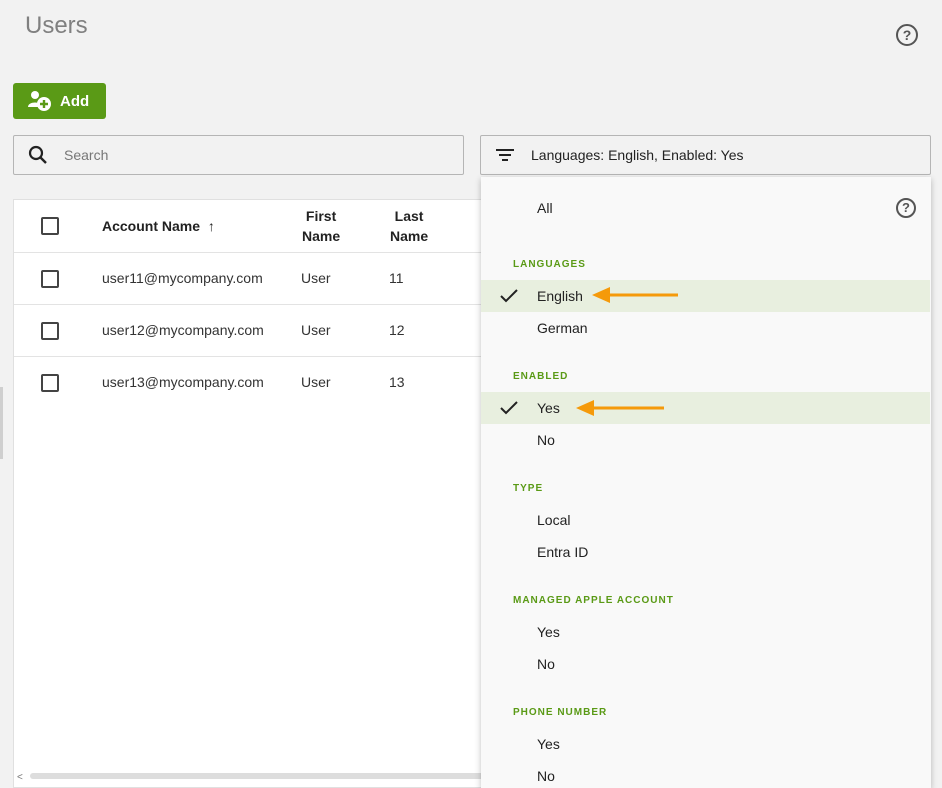 Image resolution: width=942 pixels, height=788 pixels. What do you see at coordinates (705, 408) in the screenshot?
I see `filter-option-enabled-yes: Yes` at bounding box center [705, 408].